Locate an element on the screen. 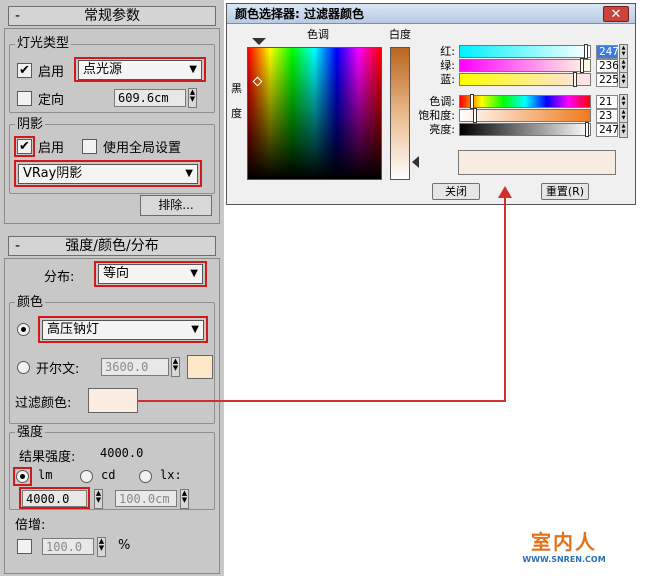 The width and height of the screenshot is (650, 576). watermark-brand: 室内人 is located at coordinates (564, 542).